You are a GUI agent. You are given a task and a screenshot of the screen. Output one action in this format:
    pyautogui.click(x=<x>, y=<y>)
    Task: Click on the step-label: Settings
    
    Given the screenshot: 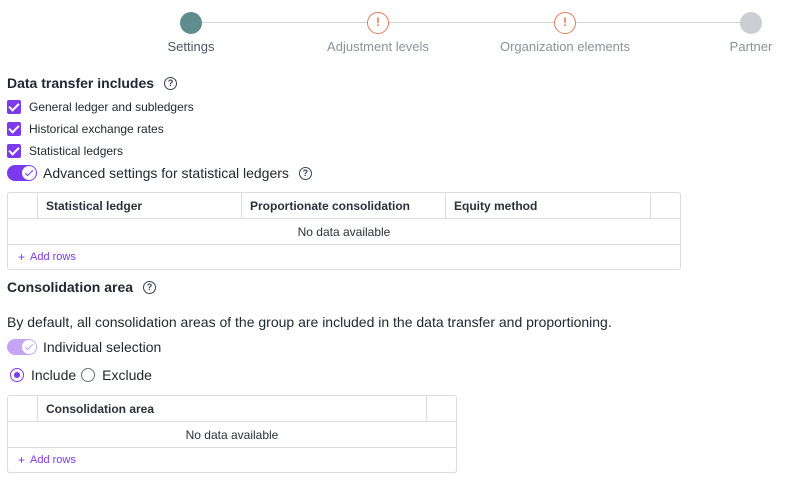 What is the action you would take?
    pyautogui.click(x=191, y=46)
    